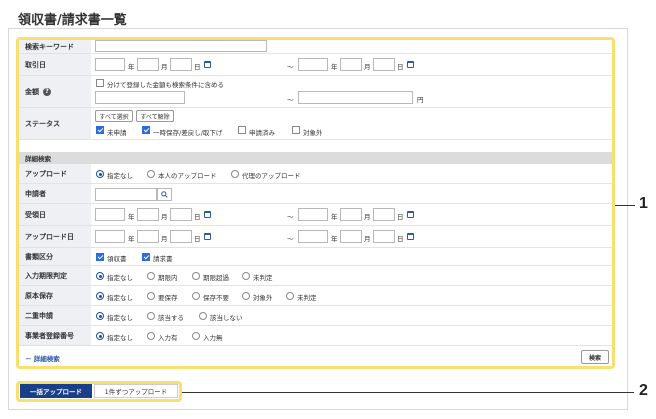  What do you see at coordinates (643, 390) in the screenshot?
I see `callout-number: 2` at bounding box center [643, 390].